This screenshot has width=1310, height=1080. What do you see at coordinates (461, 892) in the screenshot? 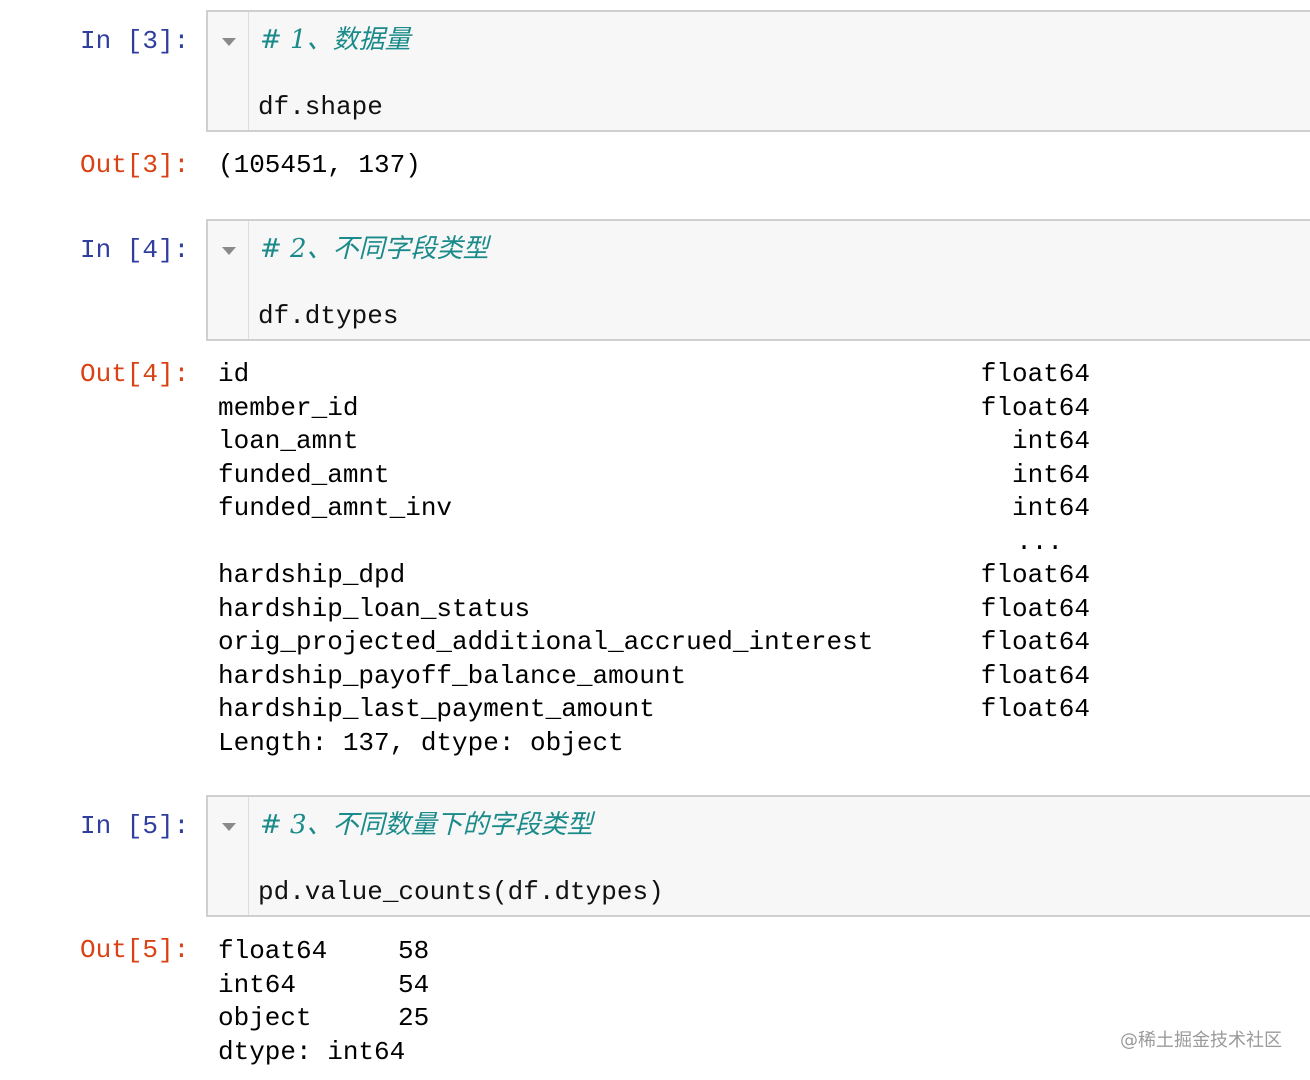
I see `code-line-5: pd.value_counts(df.dtypes)` at bounding box center [461, 892].